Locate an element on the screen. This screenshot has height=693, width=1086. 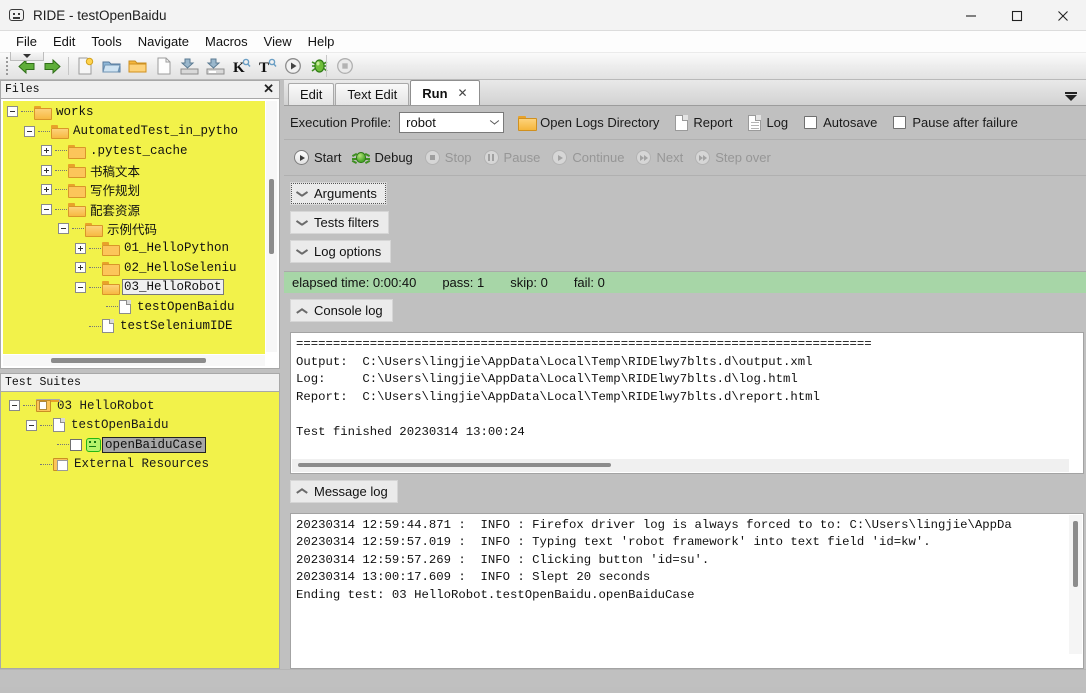
pause-after-failure-label: Pause after failure is located at coordinates (965, 122).